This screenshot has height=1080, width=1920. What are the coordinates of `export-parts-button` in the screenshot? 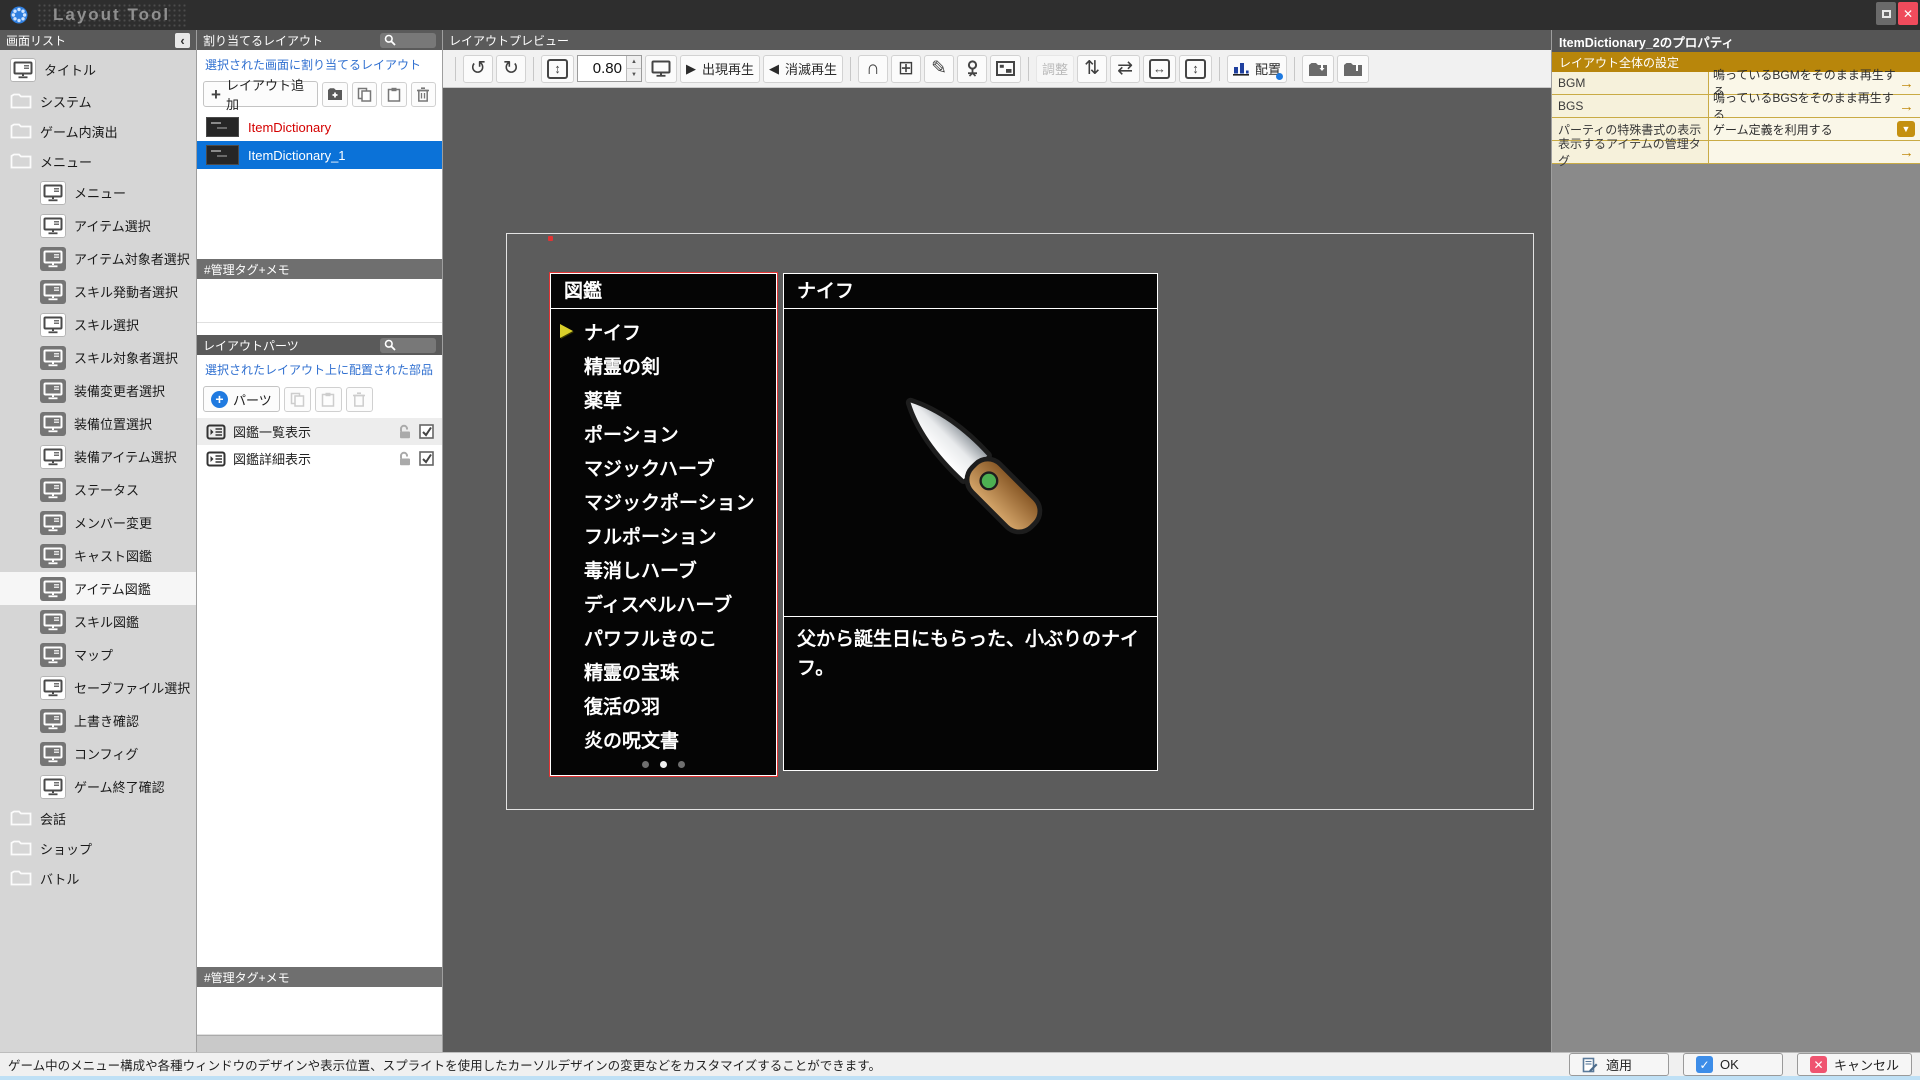 It's located at (1353, 68).